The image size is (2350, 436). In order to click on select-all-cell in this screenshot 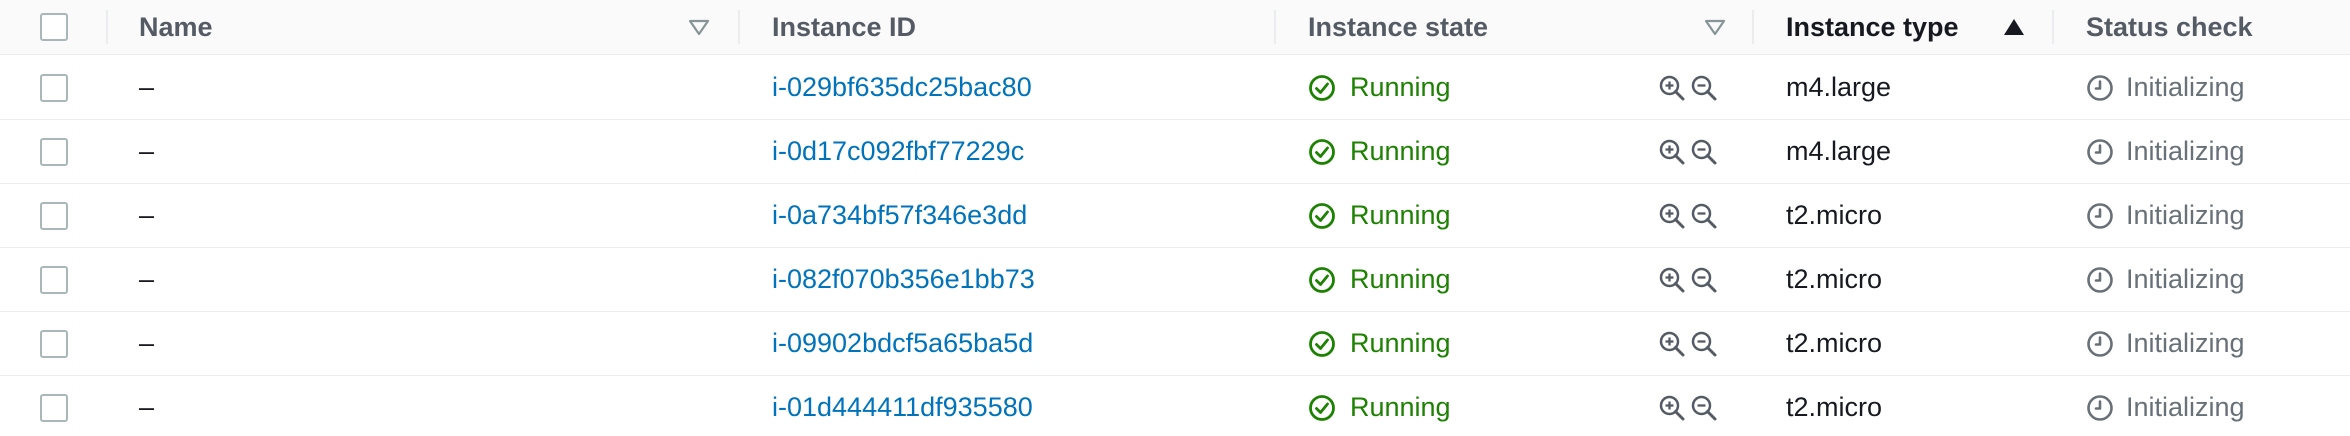, I will do `click(54, 27)`.